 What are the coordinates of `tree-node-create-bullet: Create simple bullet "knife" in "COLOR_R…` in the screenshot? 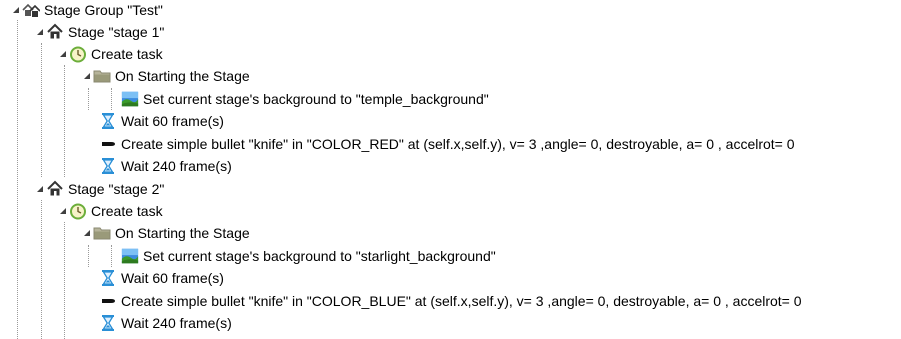 It's located at (447, 144).